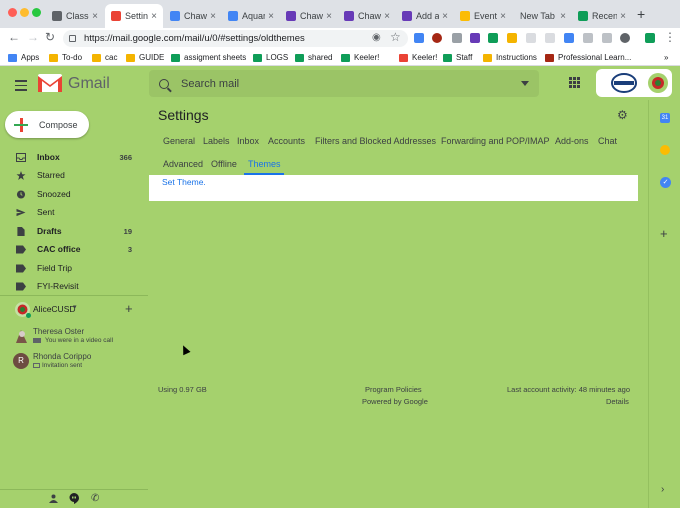 The height and width of the screenshot is (508, 680). What do you see at coordinates (270, 57) in the screenshot?
I see `bookmark-item: LOGS` at bounding box center [270, 57].